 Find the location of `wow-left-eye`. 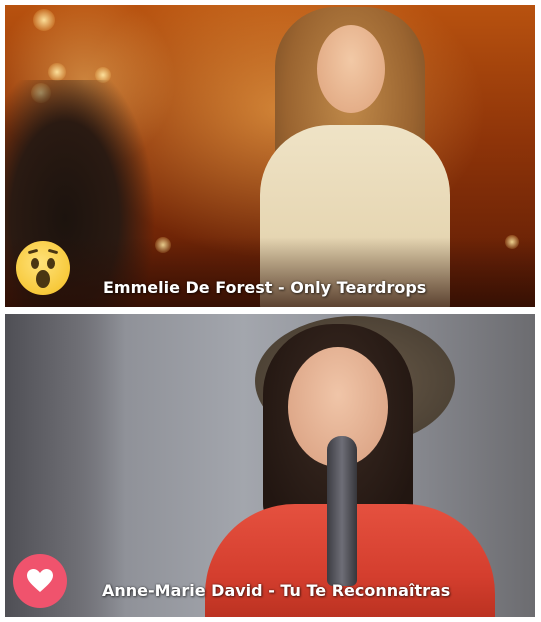

wow-left-eye is located at coordinates (35, 263).